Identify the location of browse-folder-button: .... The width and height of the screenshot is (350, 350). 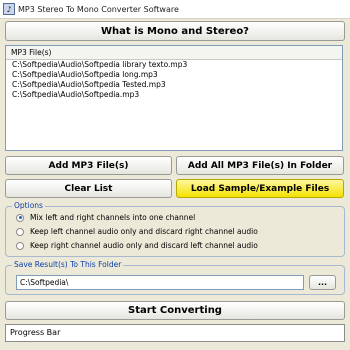
(322, 282).